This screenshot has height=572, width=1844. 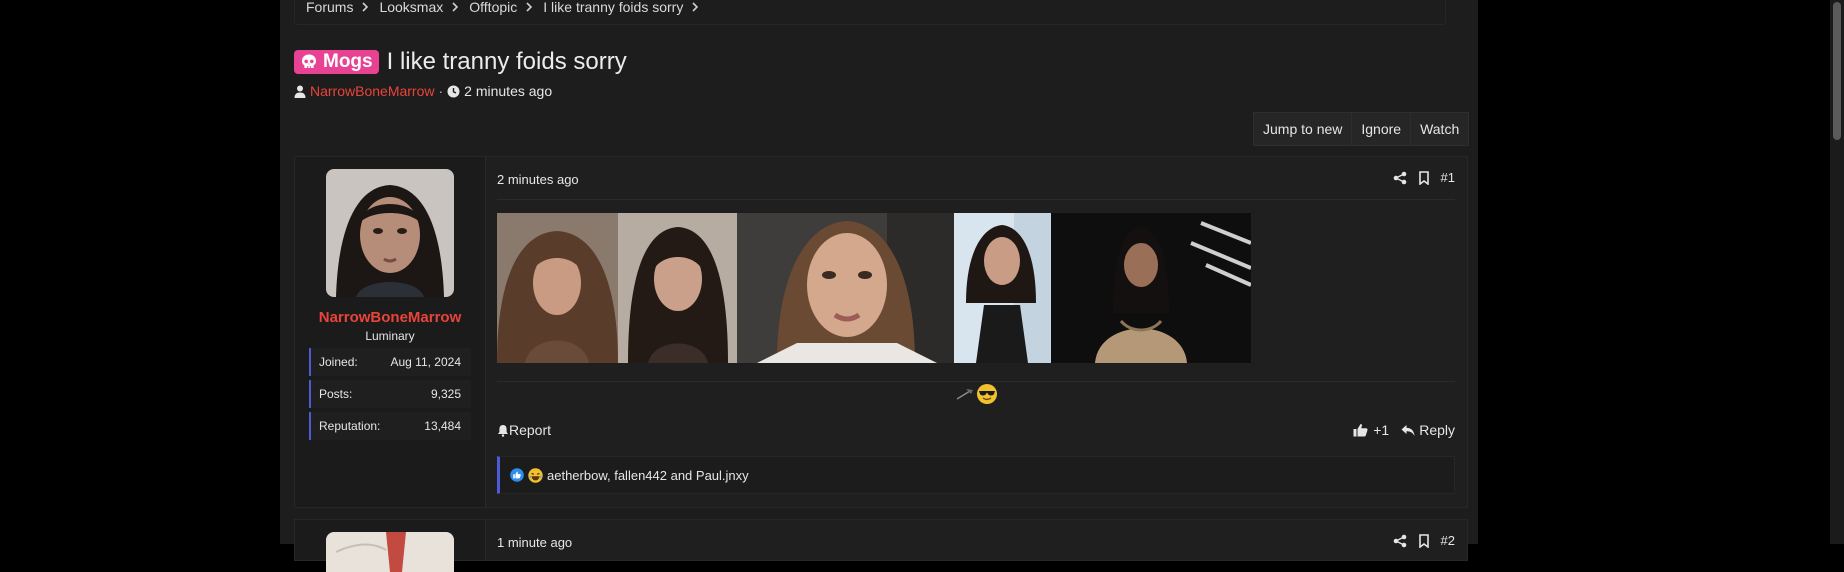 I want to click on reply-icon, so click(x=1408, y=430).